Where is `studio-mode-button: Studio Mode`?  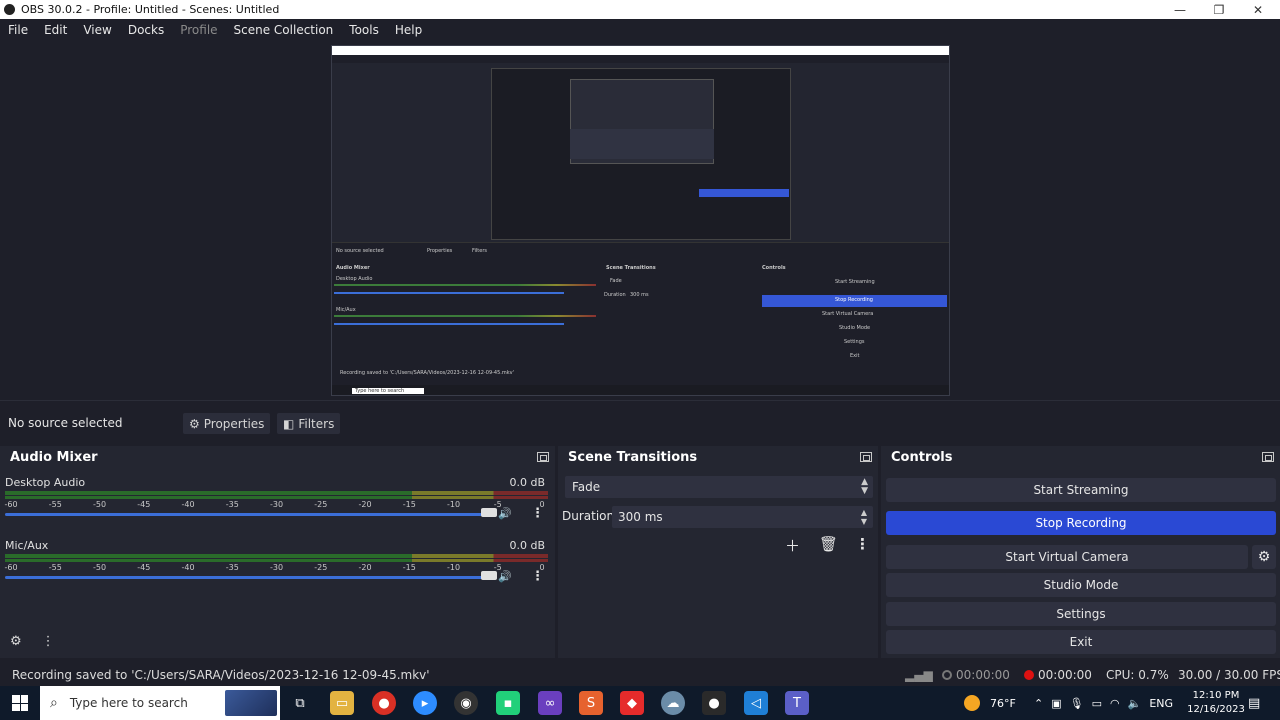
studio-mode-button: Studio Mode is located at coordinates (1081, 585).